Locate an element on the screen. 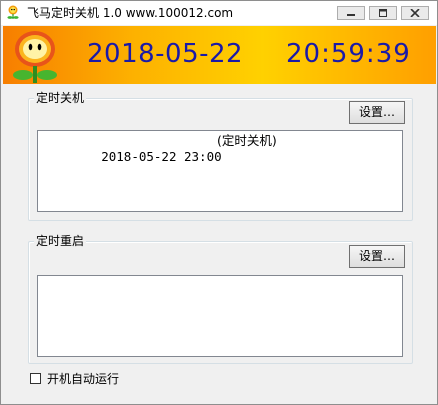 The height and width of the screenshot is (405, 438). autostart-checkbox is located at coordinates (35, 378).